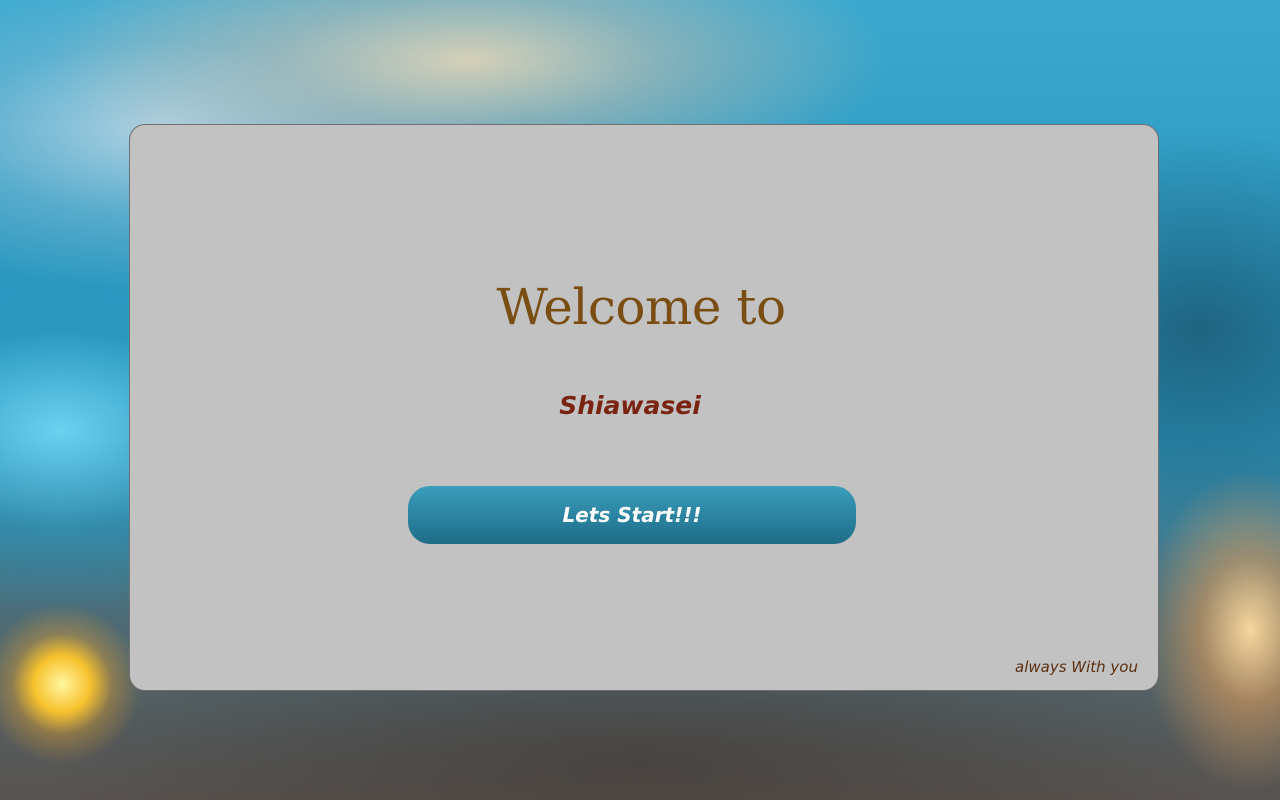 This screenshot has height=800, width=1280. Describe the element at coordinates (641, 307) in the screenshot. I see `welcome-heading: Welcome to` at that location.